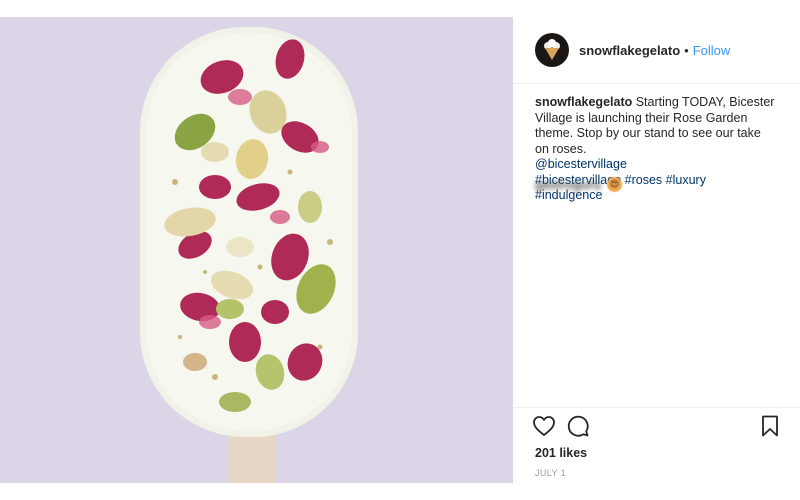  I want to click on post-actions, so click(660, 427).